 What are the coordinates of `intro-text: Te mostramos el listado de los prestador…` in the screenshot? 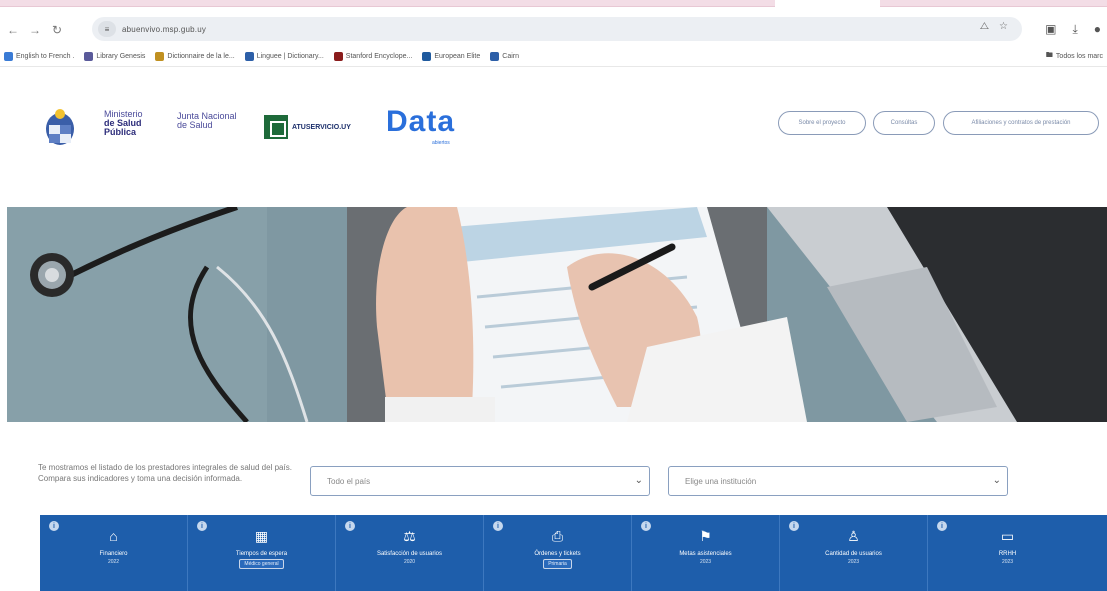 It's located at (165, 473).